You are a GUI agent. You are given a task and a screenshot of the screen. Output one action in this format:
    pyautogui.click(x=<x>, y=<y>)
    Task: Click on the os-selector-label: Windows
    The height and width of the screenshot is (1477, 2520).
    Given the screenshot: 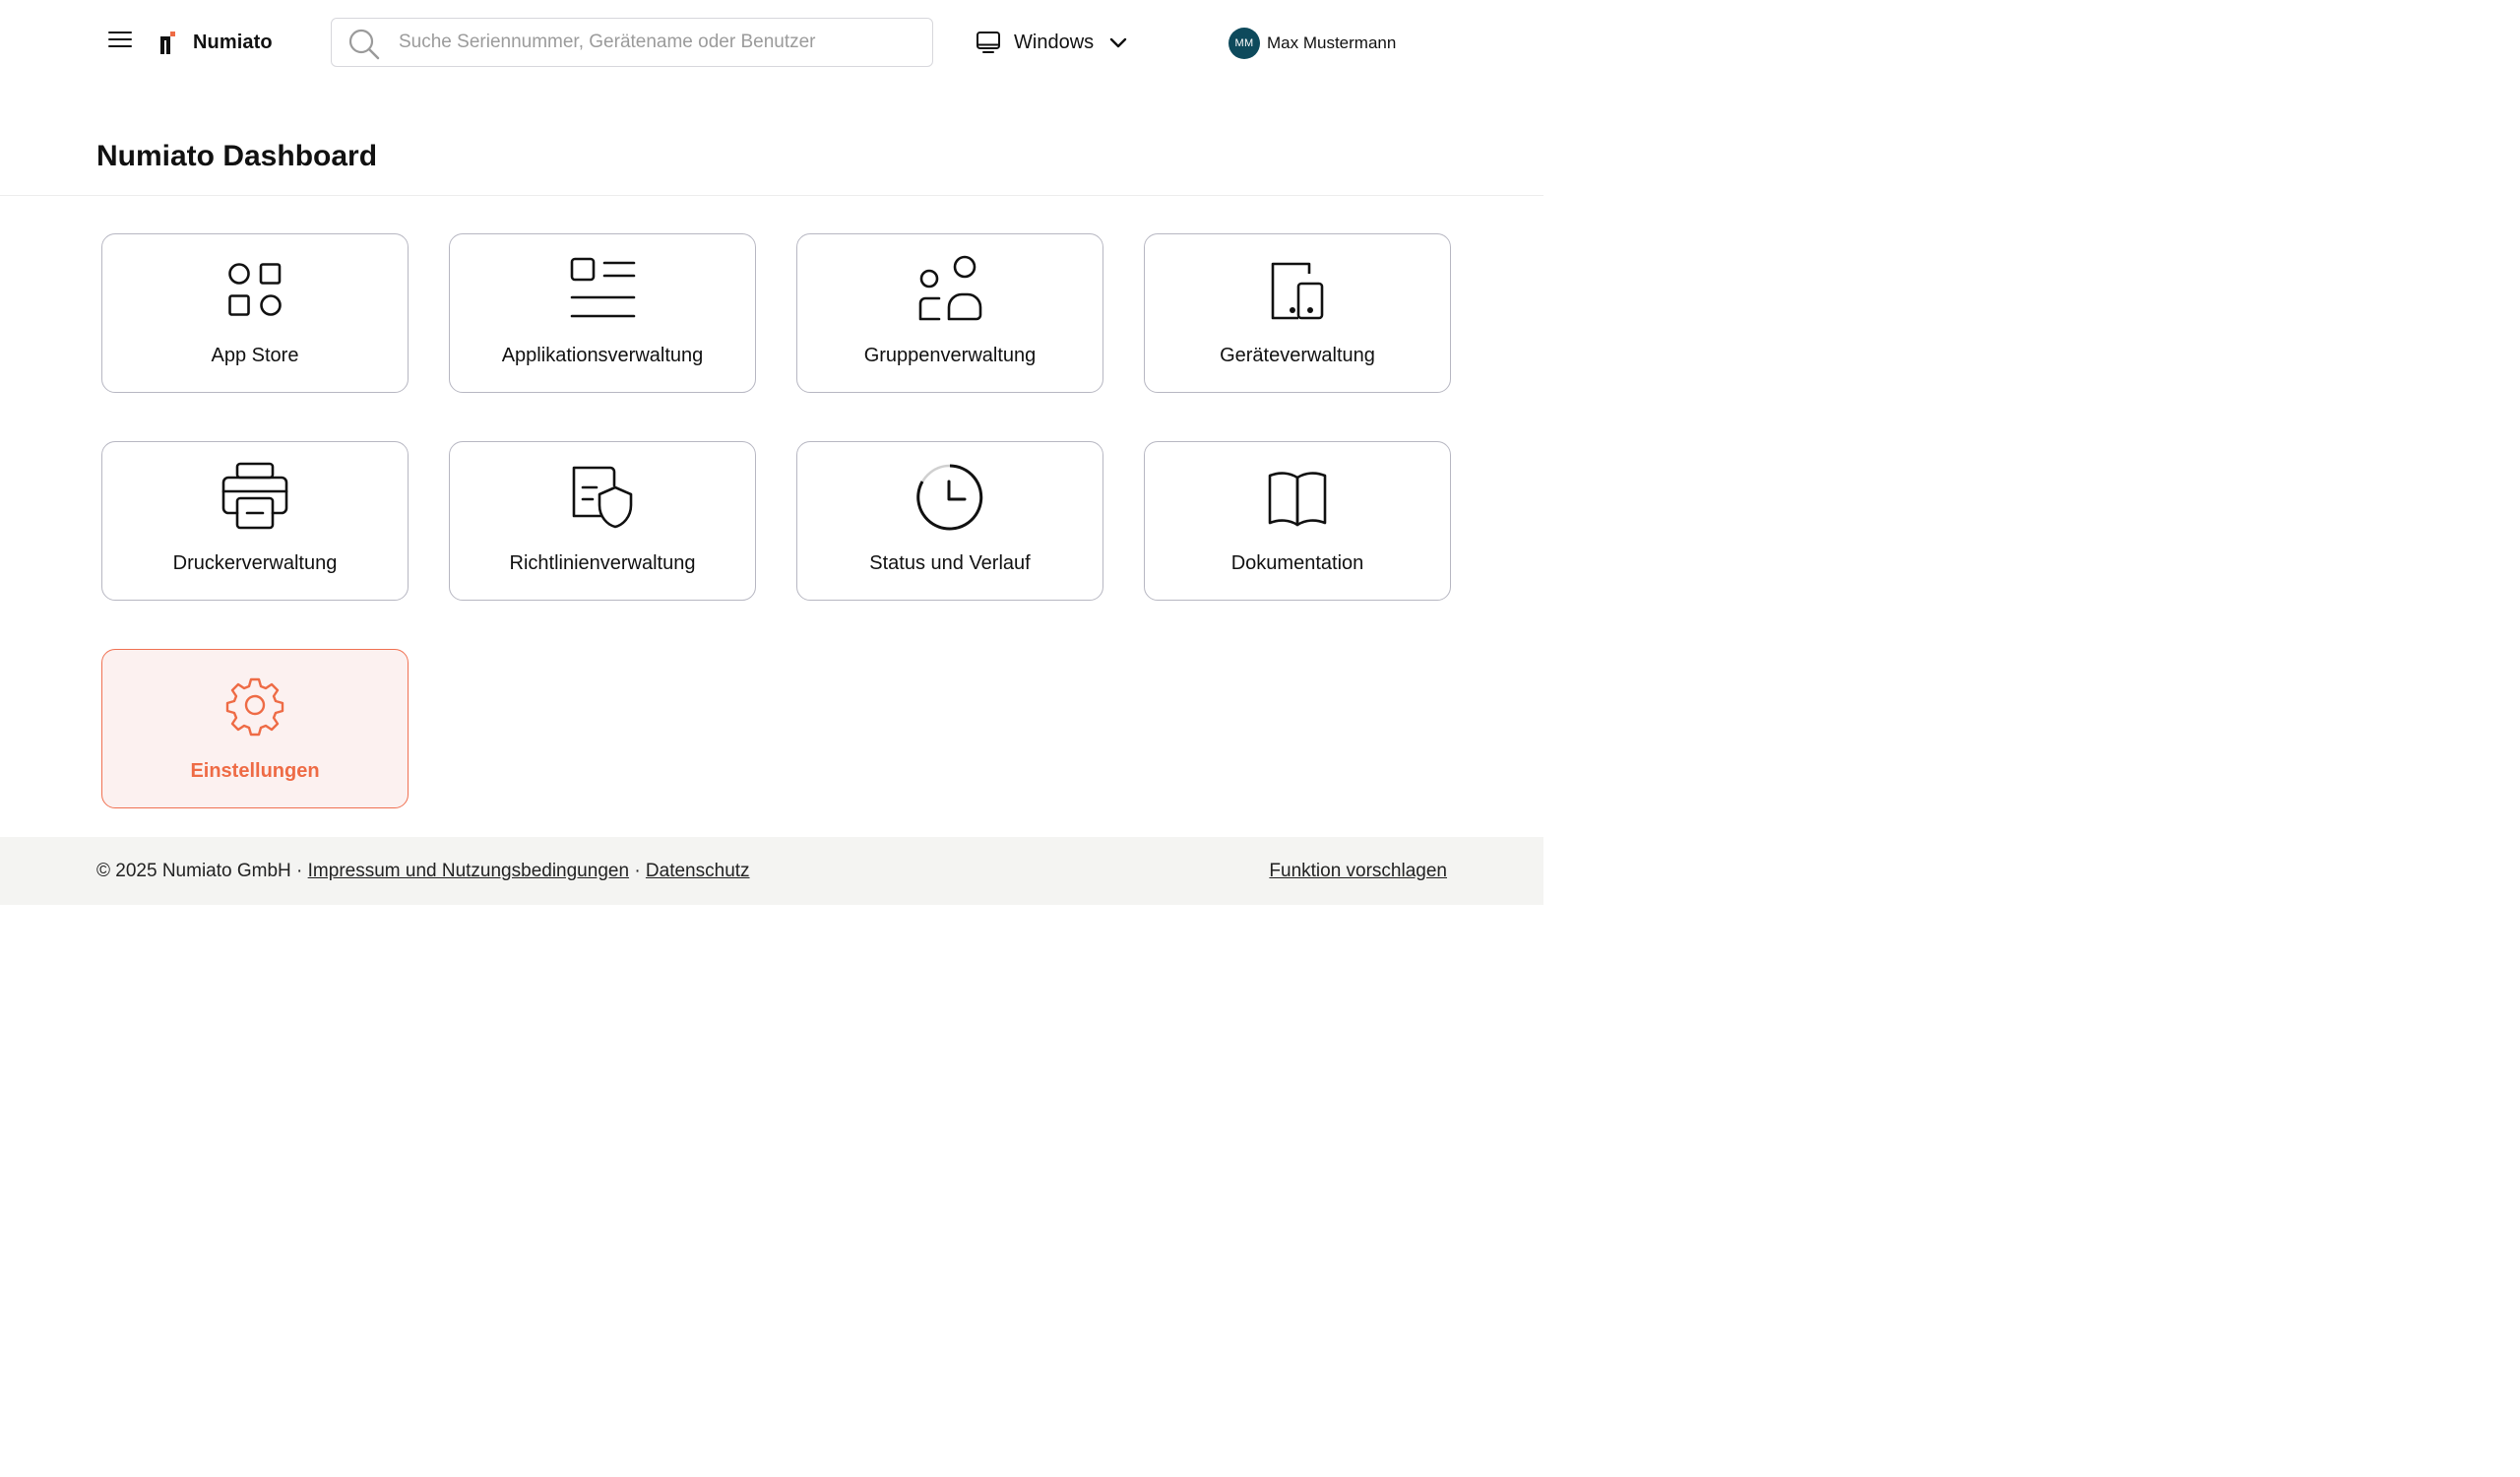 What is the action you would take?
    pyautogui.click(x=1054, y=42)
    